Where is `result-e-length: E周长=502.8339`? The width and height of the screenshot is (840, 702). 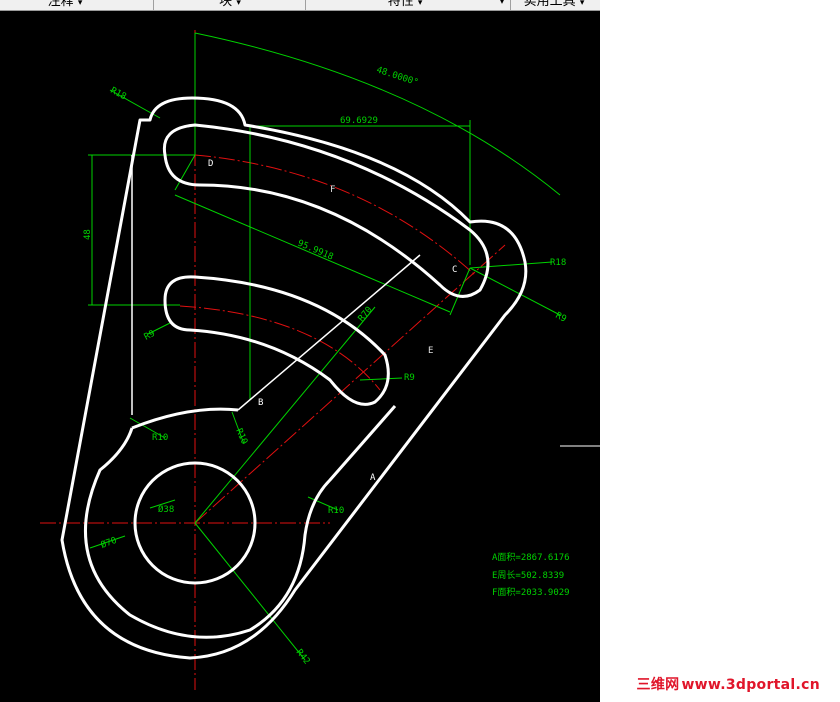
result-e-length: E周长=502.8339 is located at coordinates (528, 575).